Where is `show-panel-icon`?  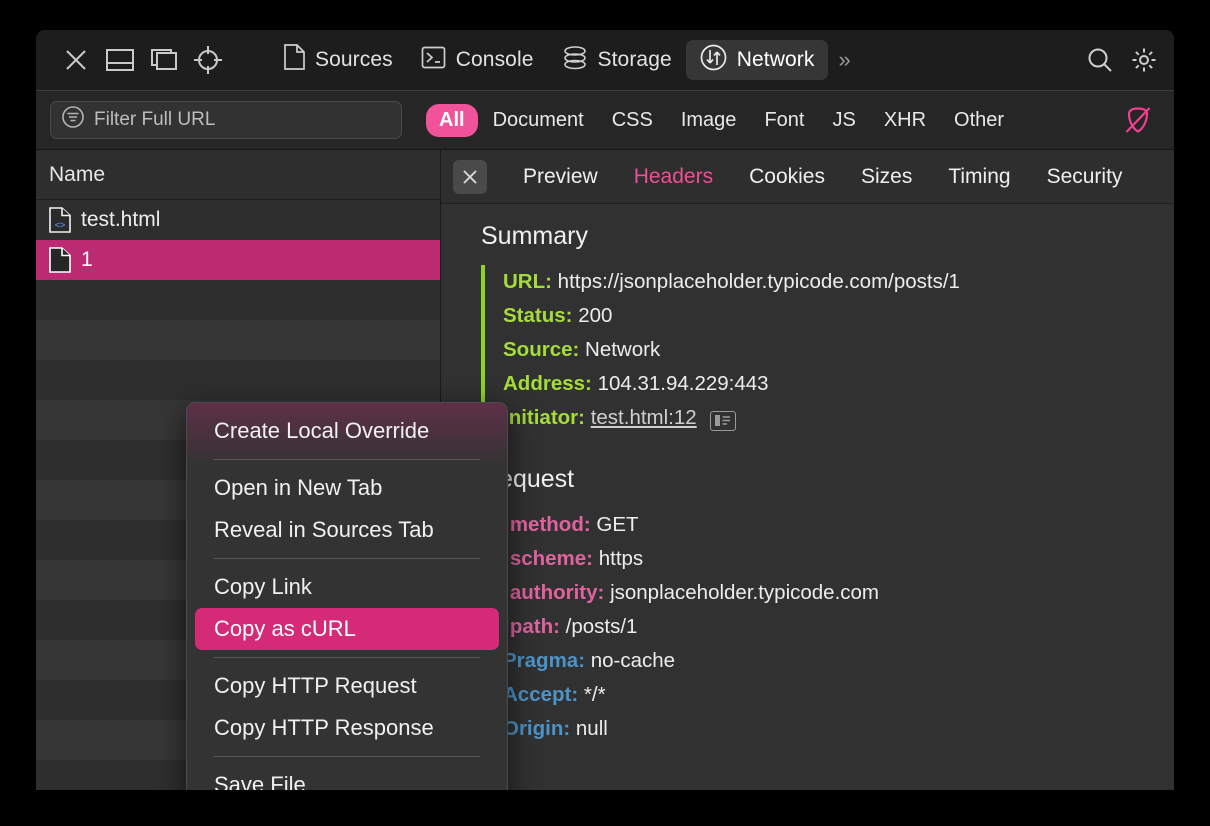 show-panel-icon is located at coordinates (723, 420).